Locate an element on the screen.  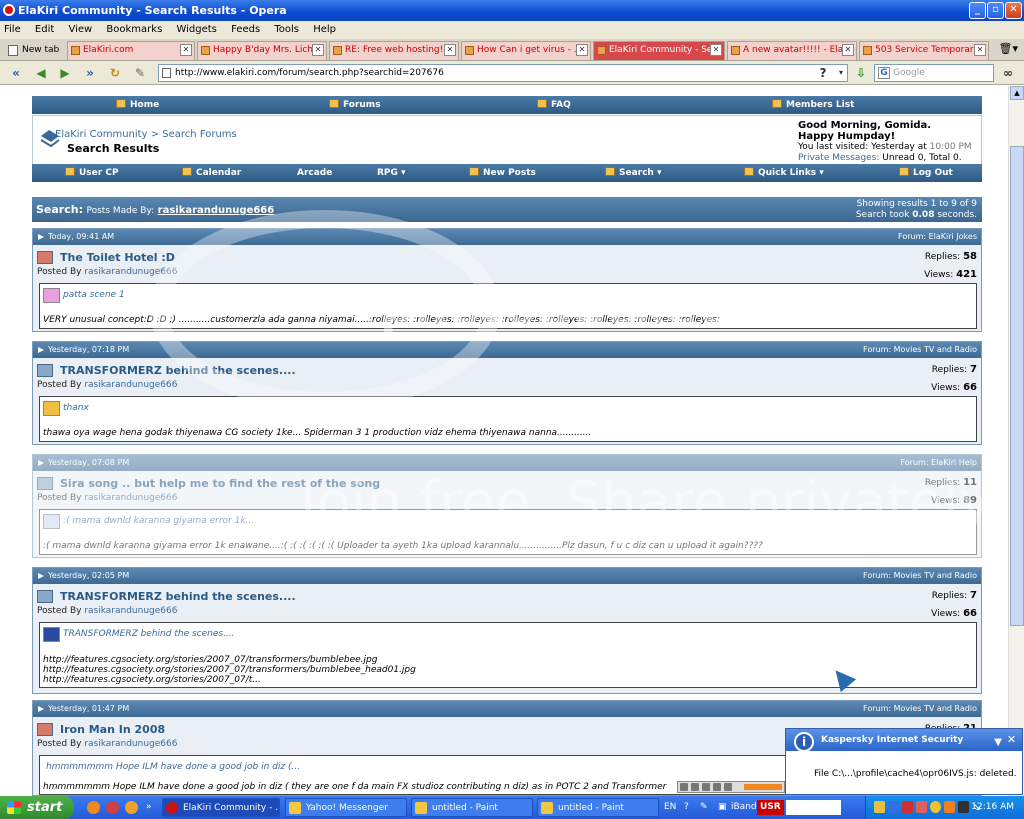
monitor-icon: ▣ is located at coordinates (722, 807).